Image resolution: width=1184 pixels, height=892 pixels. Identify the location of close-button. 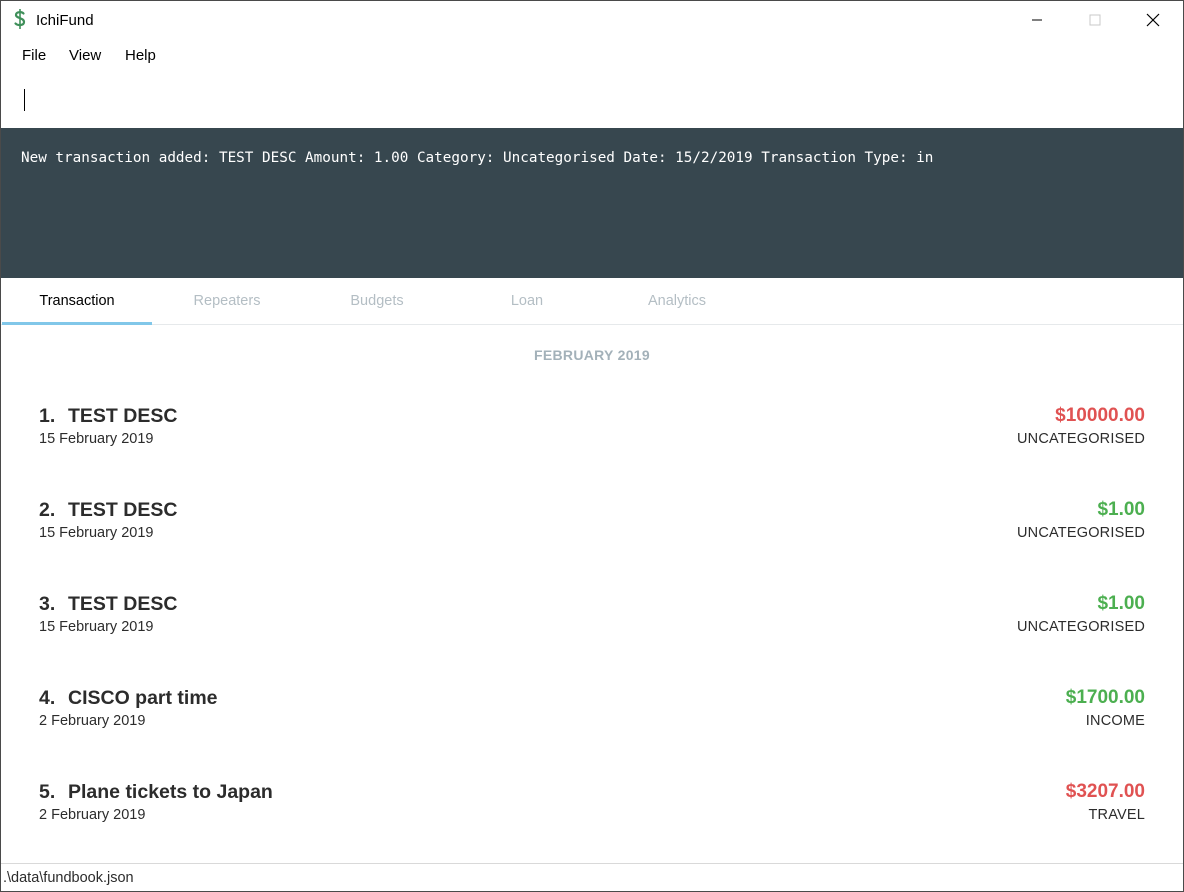
(1153, 20).